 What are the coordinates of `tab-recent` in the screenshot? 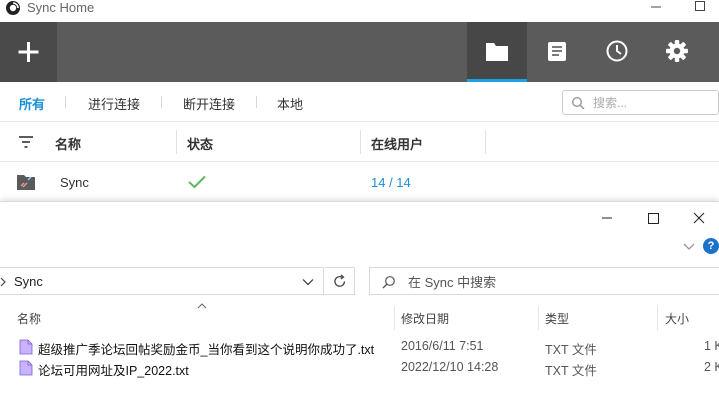 It's located at (617, 52).